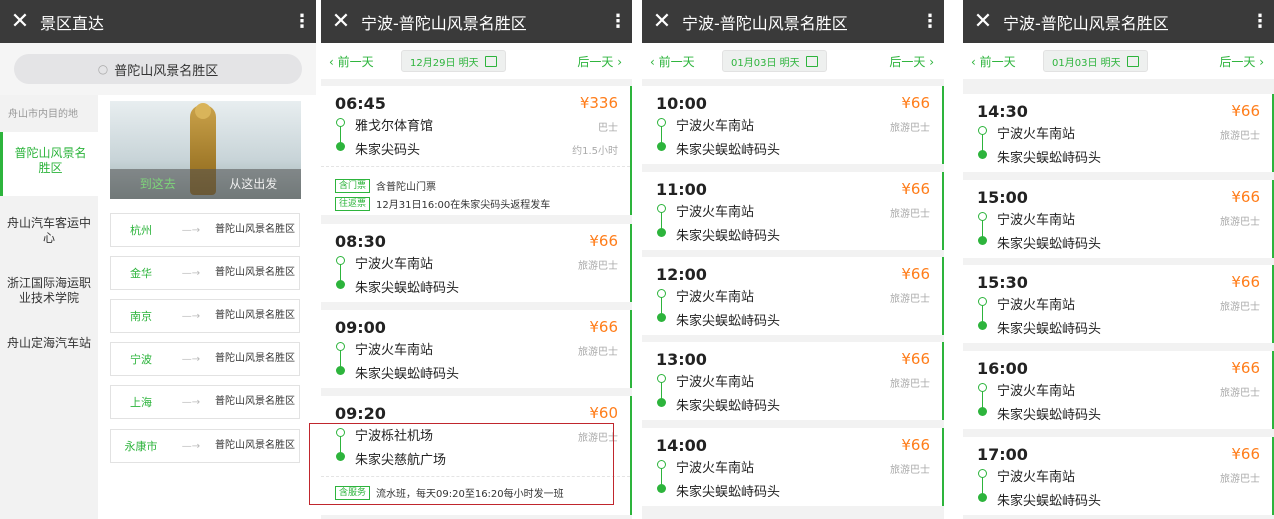 The height and width of the screenshot is (519, 1274). What do you see at coordinates (476, 349) in the screenshot?
I see `trip-card: 09:00 ¥66 旅游巴士 宁波火车南站 朱家尖蜈蚣峙码头` at bounding box center [476, 349].